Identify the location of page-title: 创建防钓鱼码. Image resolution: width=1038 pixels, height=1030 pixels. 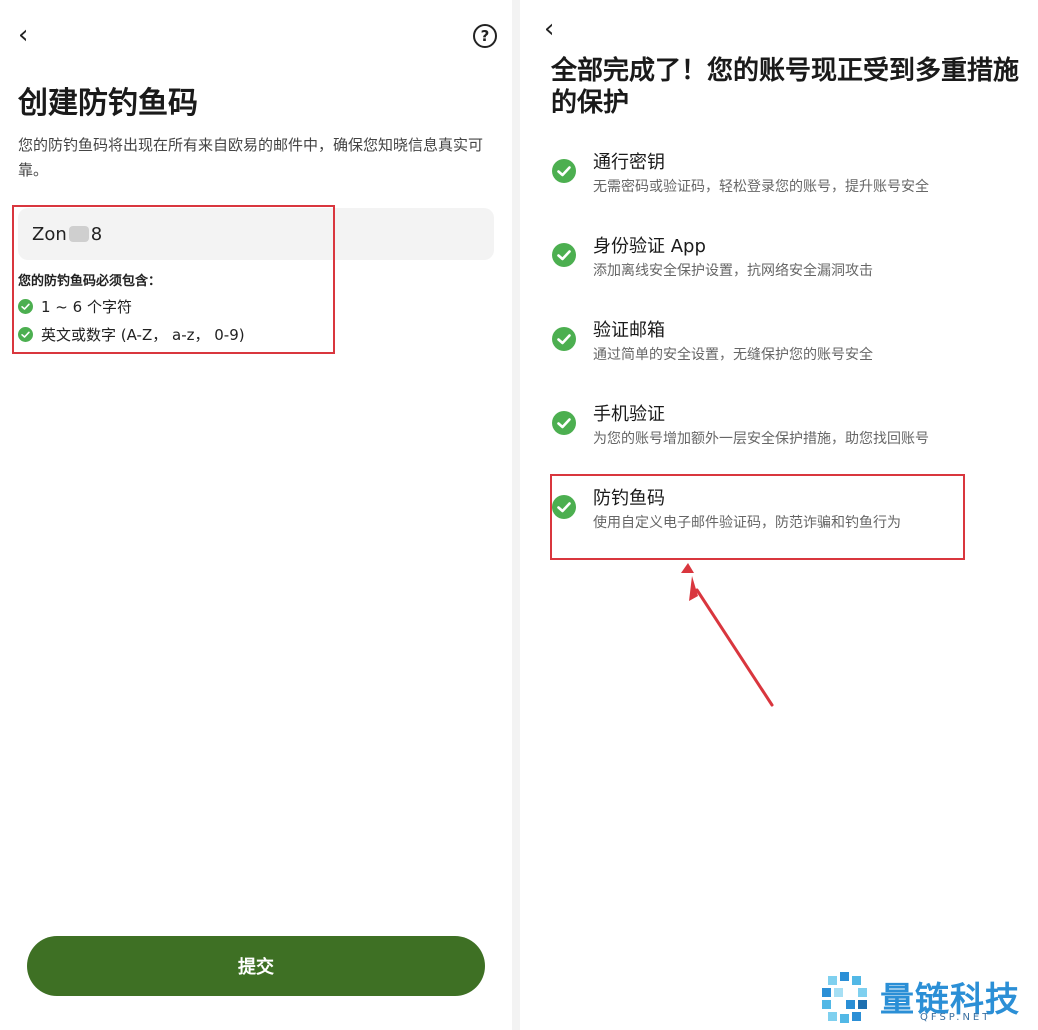
(108, 103).